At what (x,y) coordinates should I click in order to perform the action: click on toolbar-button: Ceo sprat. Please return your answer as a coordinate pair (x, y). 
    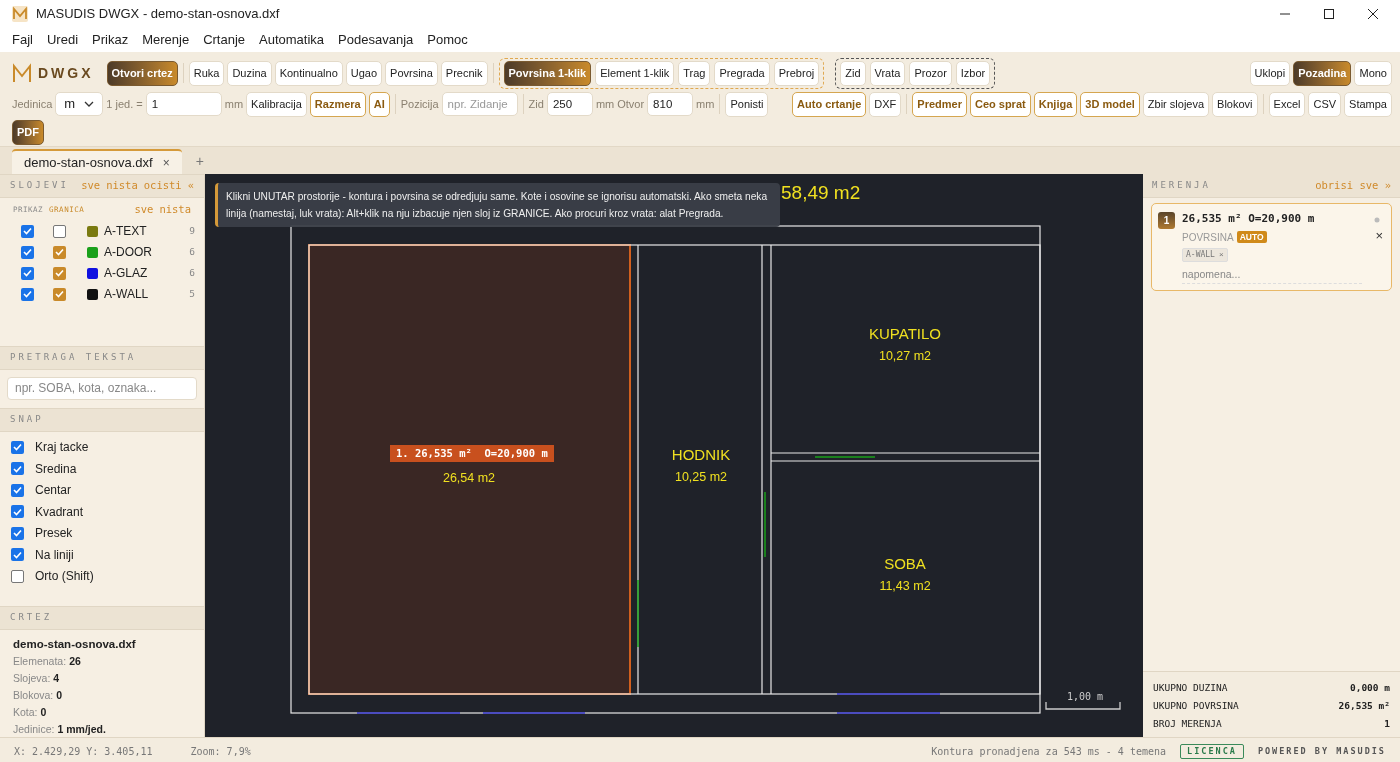
    Looking at the image, I should click on (1000, 104).